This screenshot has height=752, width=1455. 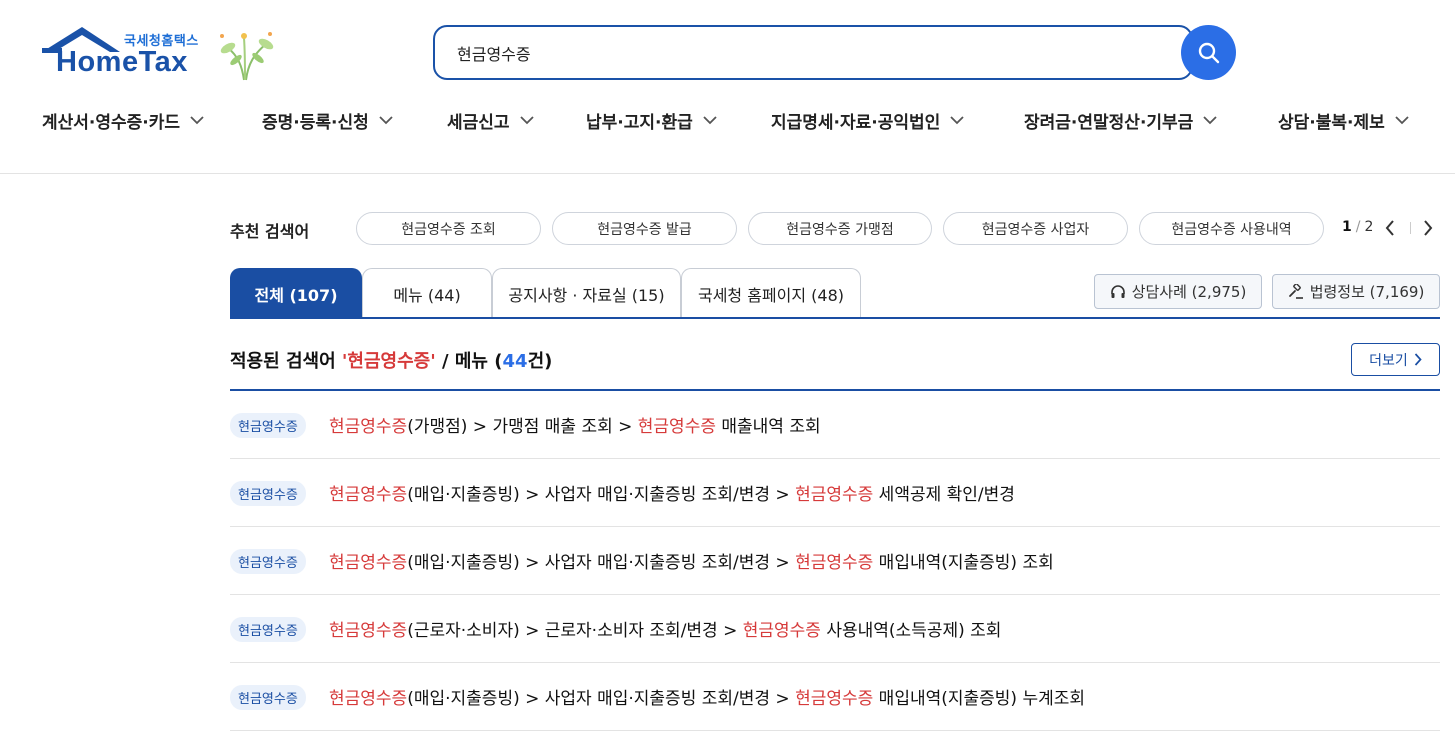 What do you see at coordinates (427, 293) in the screenshot?
I see `tab-menu: 메뉴 (44)` at bounding box center [427, 293].